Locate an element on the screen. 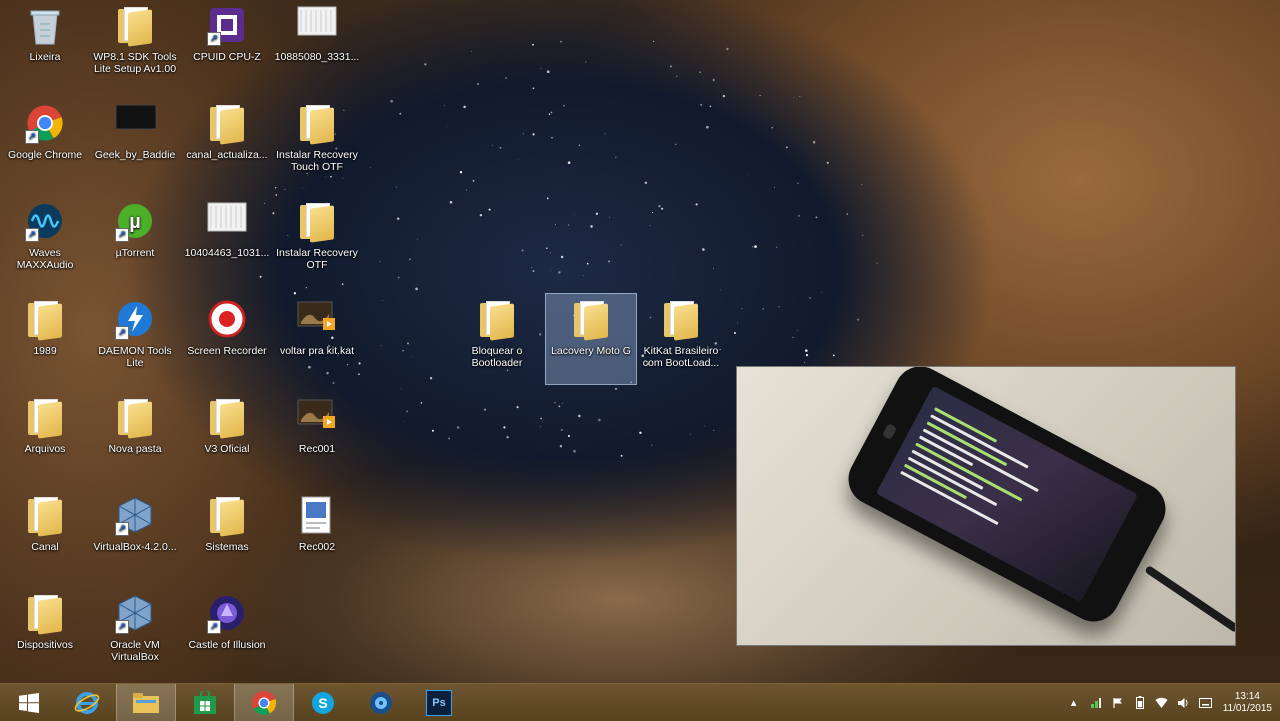 The height and width of the screenshot is (721, 1280). desktop-icon-label: WP8.1 SDK Tools Lite Setup Av1.00 is located at coordinates (135, 63).